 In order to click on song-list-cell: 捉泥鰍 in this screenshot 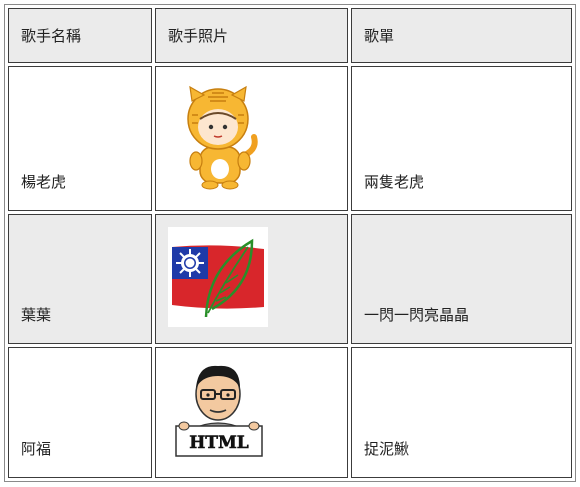, I will do `click(461, 412)`.